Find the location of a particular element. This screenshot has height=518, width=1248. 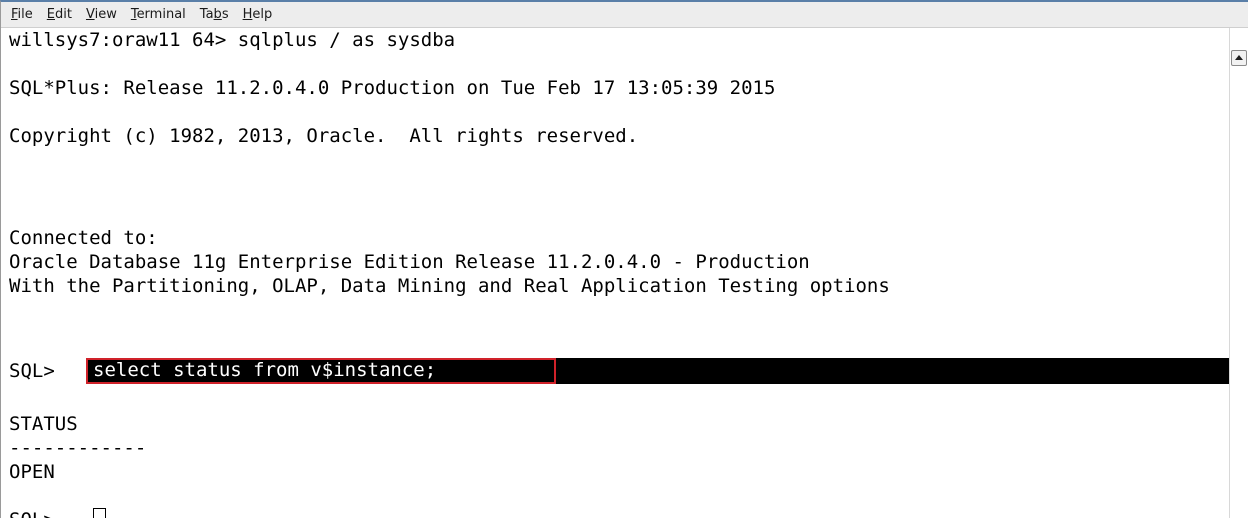

menu-edit-mnemonic: E is located at coordinates (50, 14).